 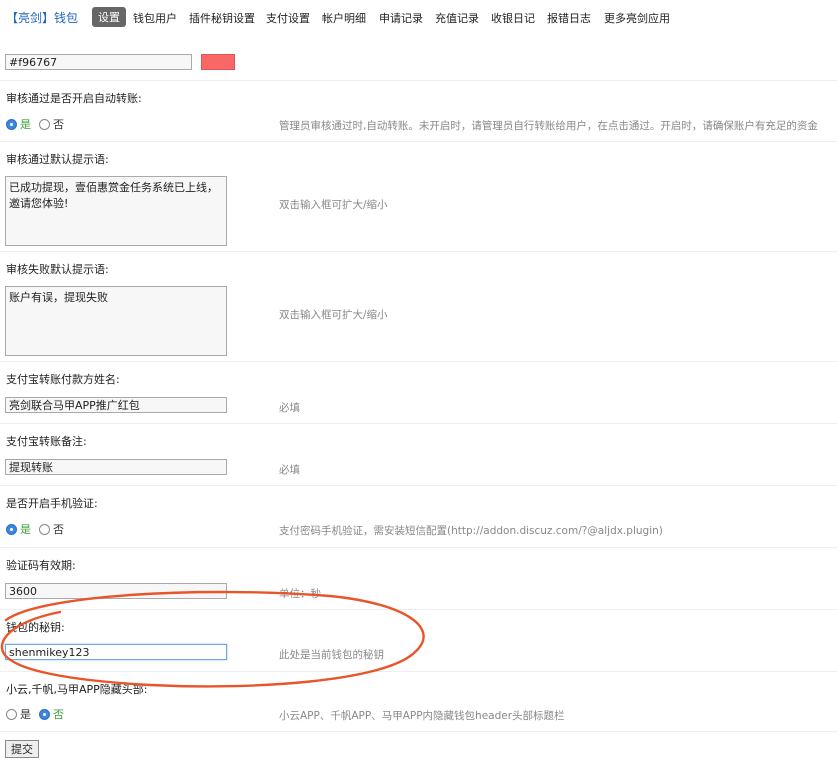 What do you see at coordinates (344, 18) in the screenshot?
I see `tab-account-detail: 帐户明细` at bounding box center [344, 18].